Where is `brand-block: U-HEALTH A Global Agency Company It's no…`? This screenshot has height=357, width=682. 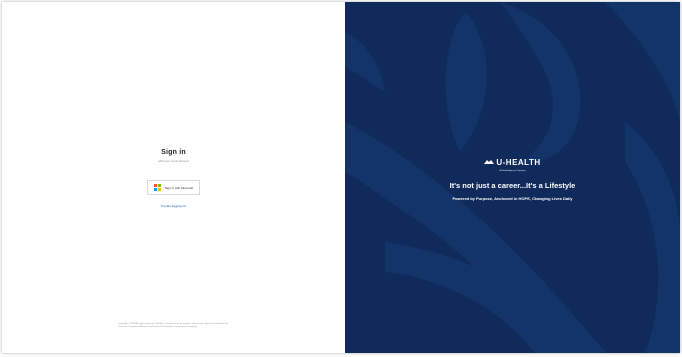
brand-block: U-HEALTH A Global Agency Company It's no… is located at coordinates (512, 177).